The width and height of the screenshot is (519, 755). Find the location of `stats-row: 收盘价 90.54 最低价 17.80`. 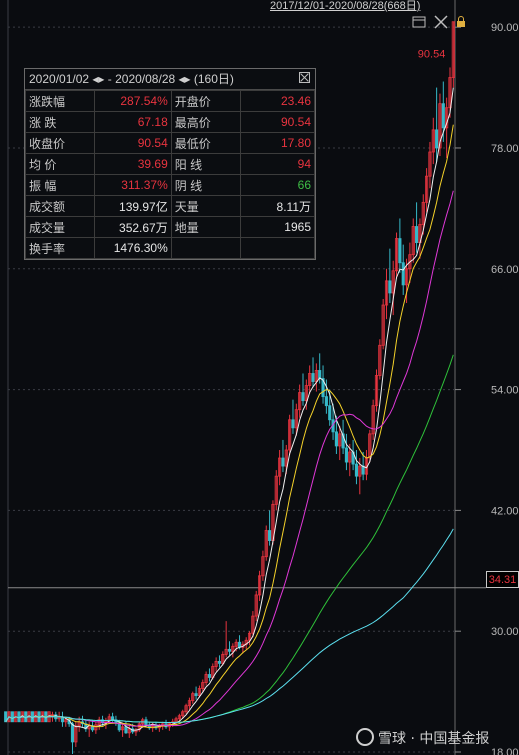

stats-row: 收盘价 90.54 最低价 17.80 is located at coordinates (170, 143).